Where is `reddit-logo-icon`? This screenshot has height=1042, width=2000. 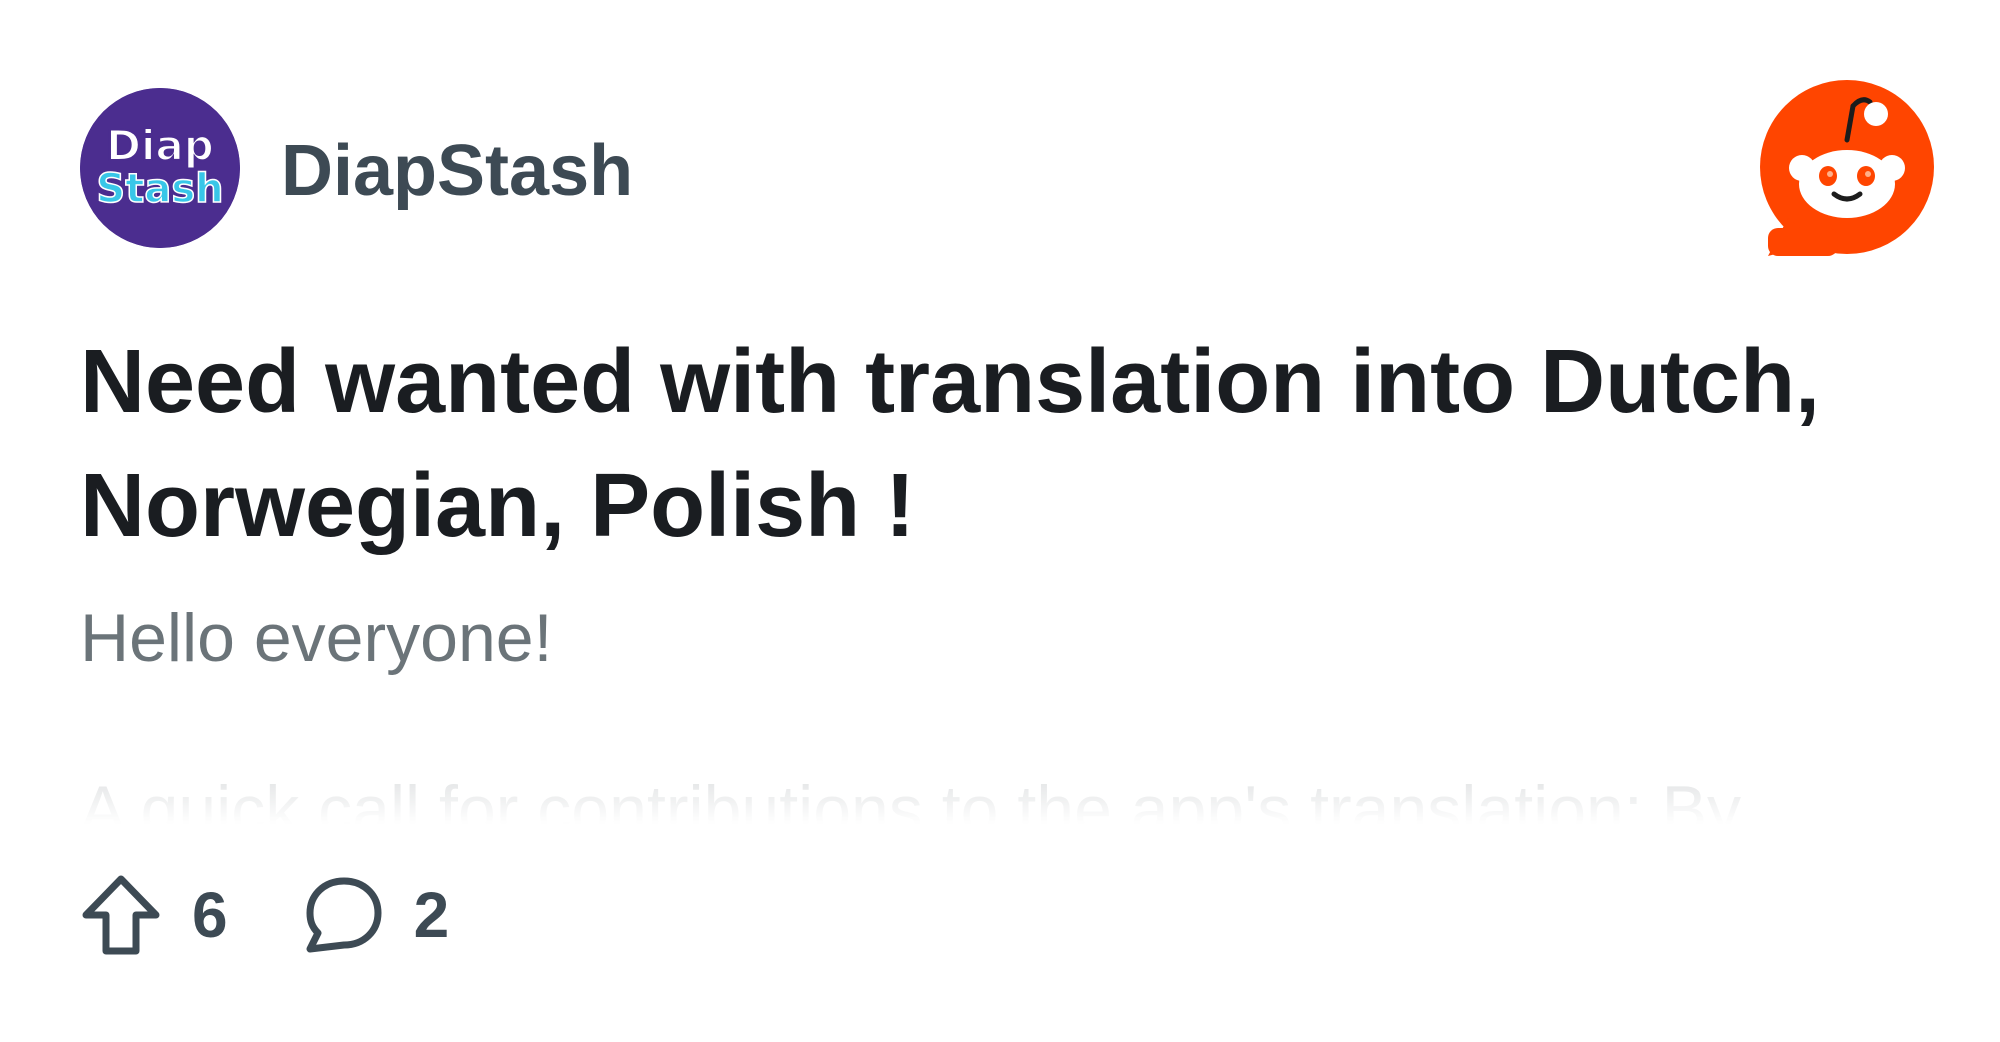
reddit-logo-icon is located at coordinates (1847, 167).